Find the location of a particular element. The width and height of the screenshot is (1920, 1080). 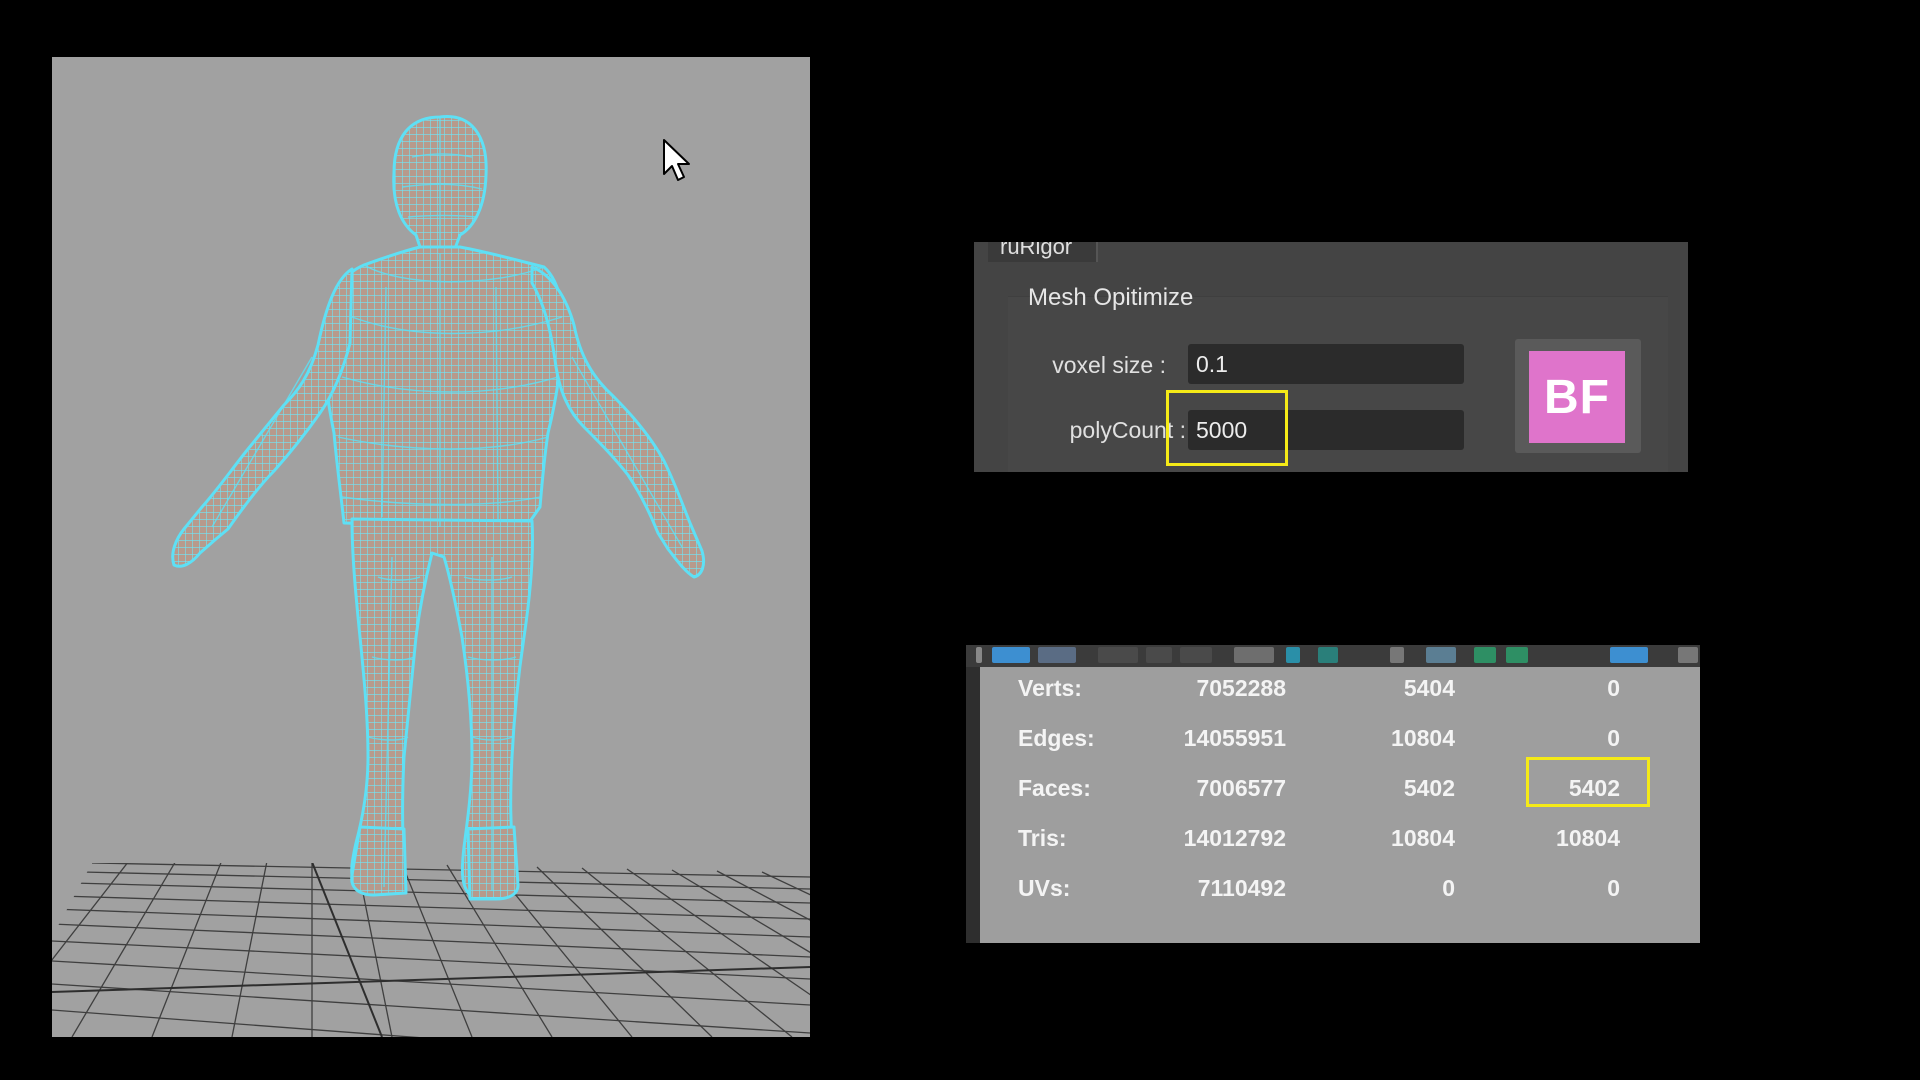

toolbar-grid-icon is located at coordinates (1118, 655).